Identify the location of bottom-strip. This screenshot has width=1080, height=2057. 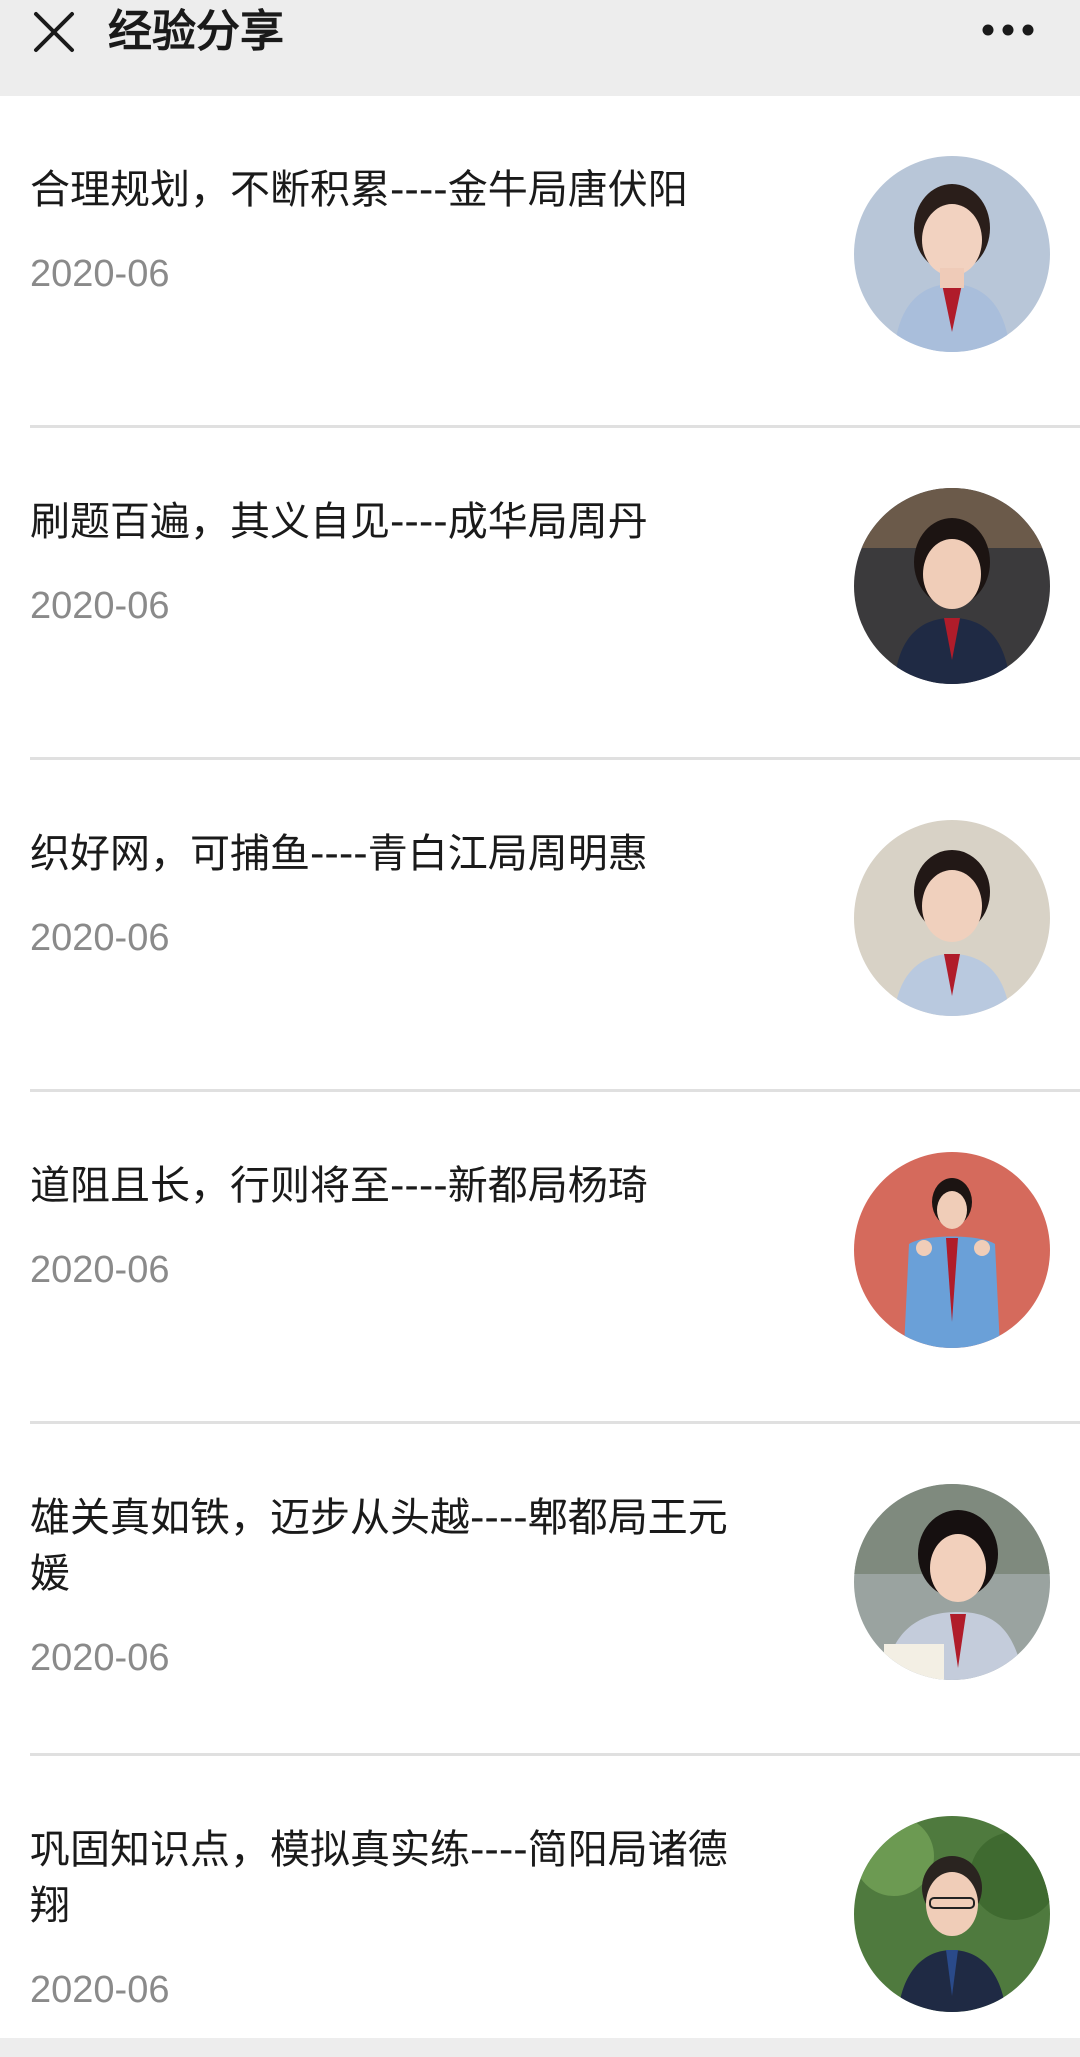
(540, 2047).